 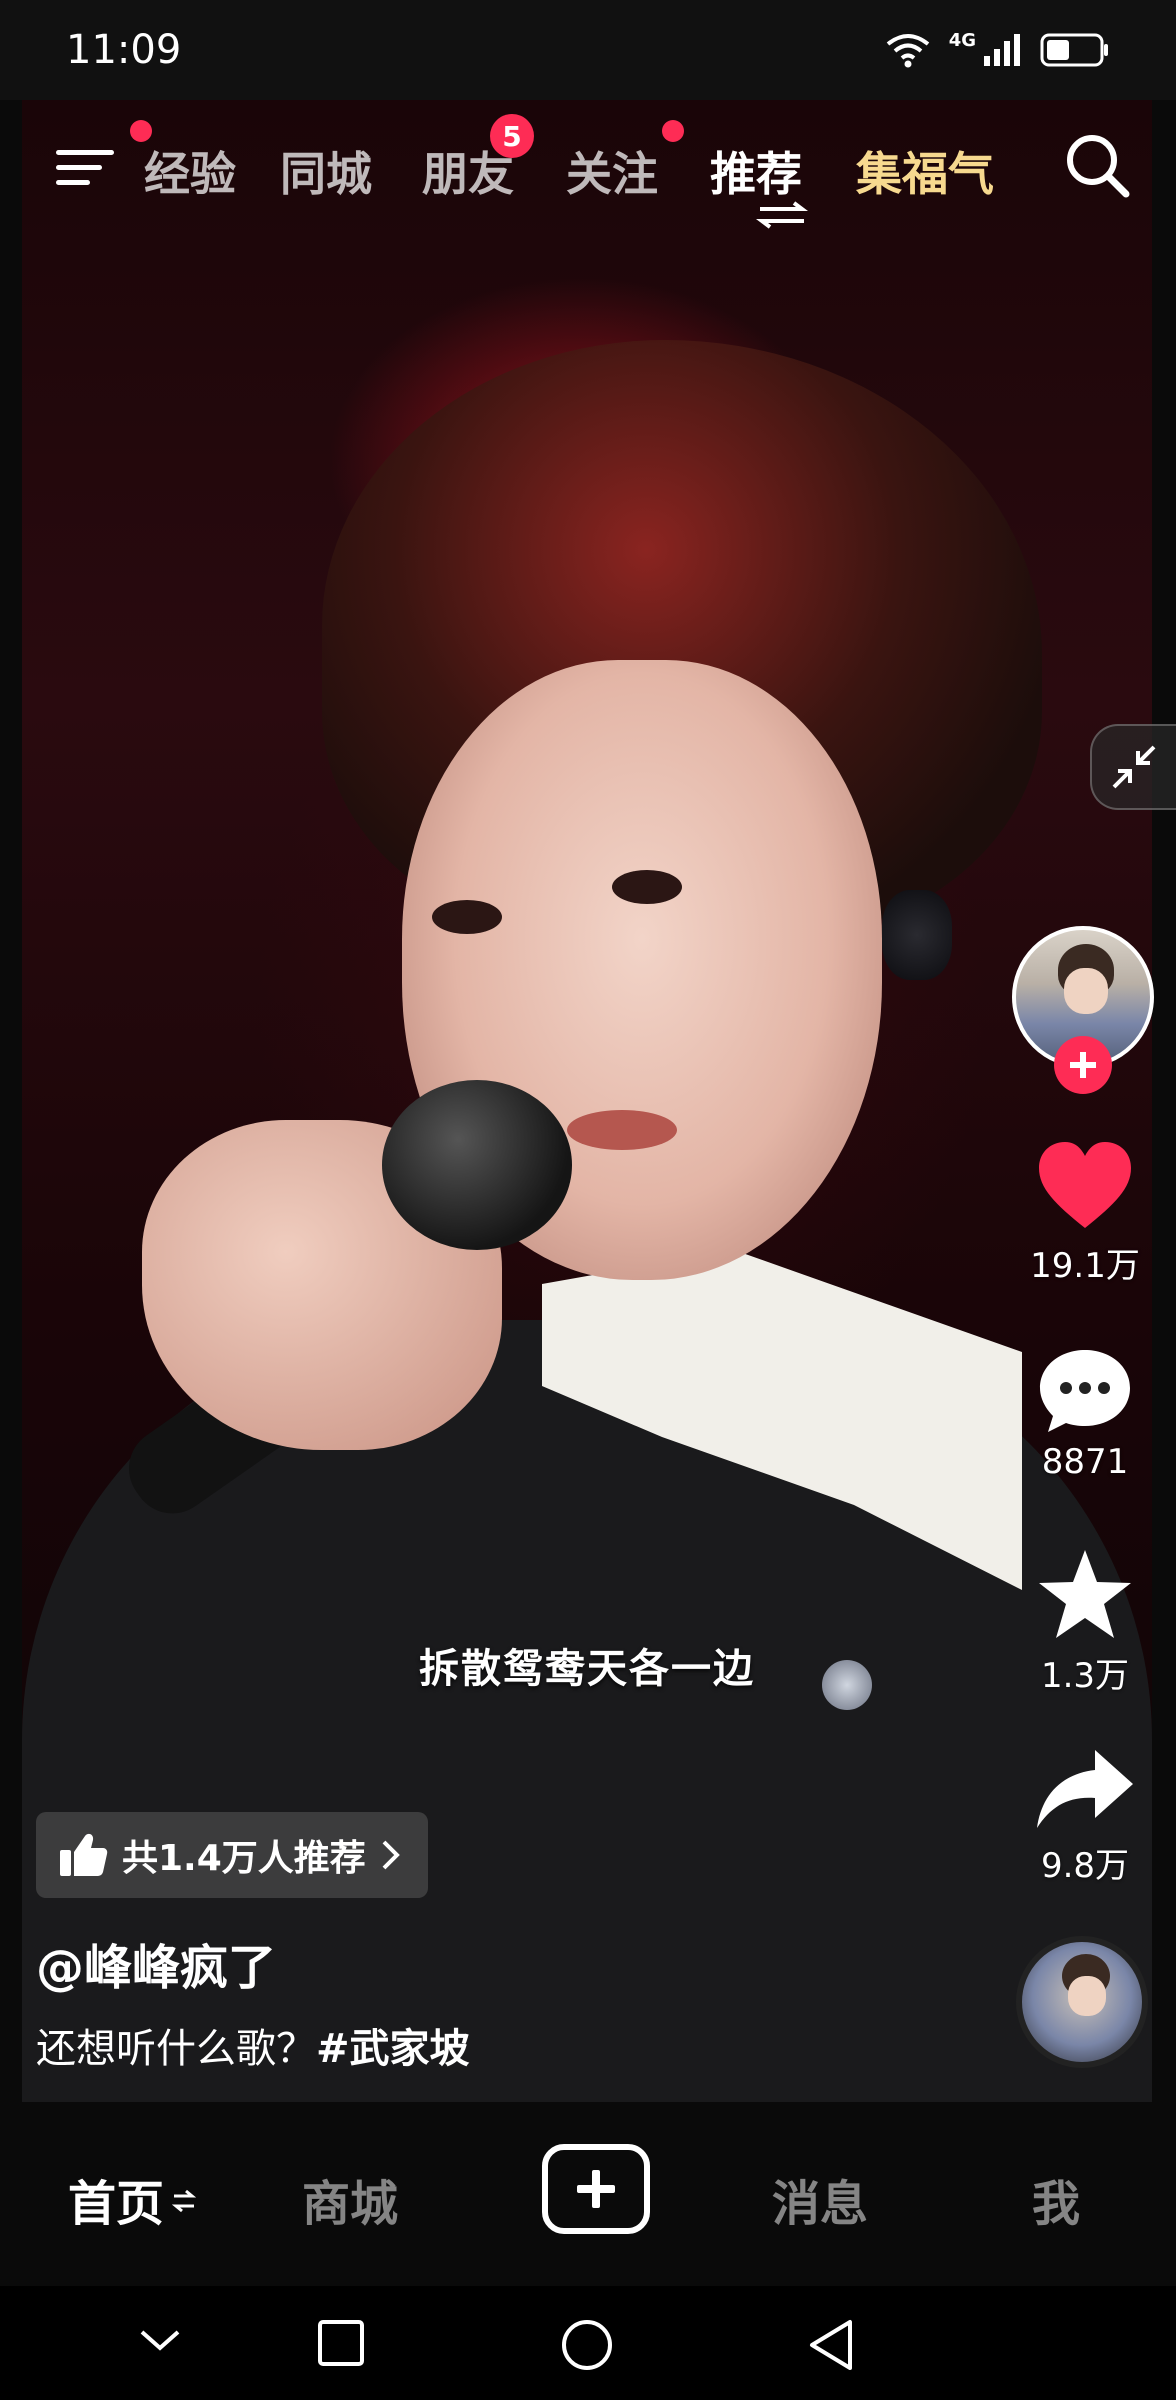 I want to click on like-count: 19.1万, so click(x=1085, y=1266).